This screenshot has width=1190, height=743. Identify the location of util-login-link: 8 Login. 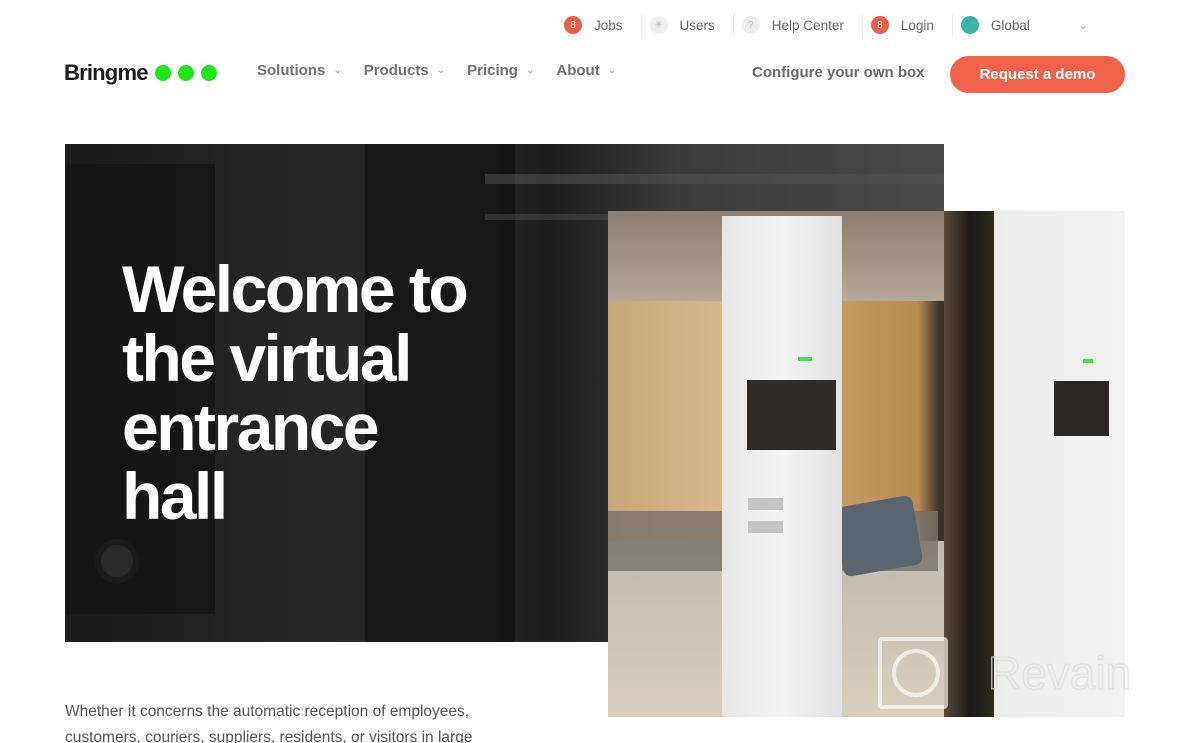
(908, 25).